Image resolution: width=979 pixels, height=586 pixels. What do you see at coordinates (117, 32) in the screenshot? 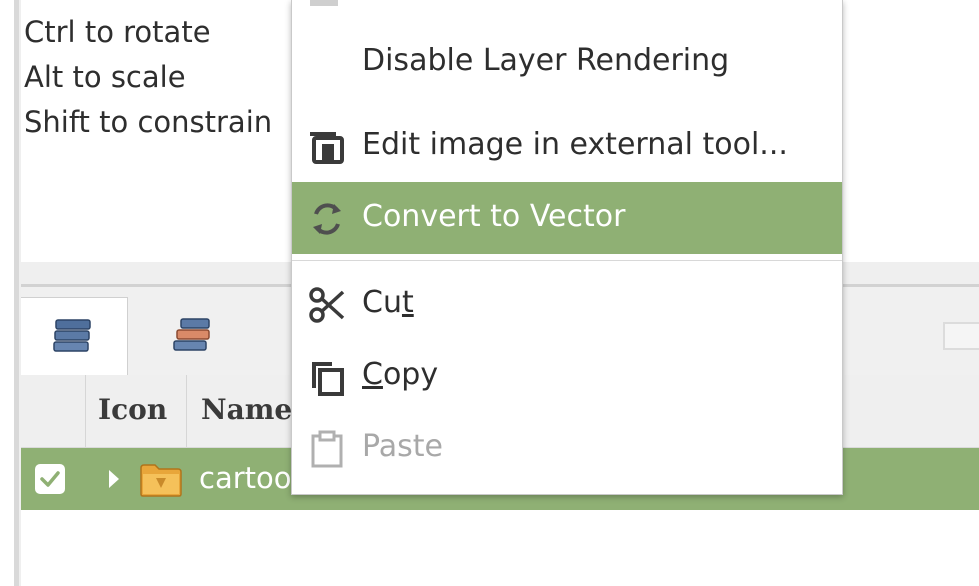
I see `hint-rotate: Ctrl to rotate` at bounding box center [117, 32].